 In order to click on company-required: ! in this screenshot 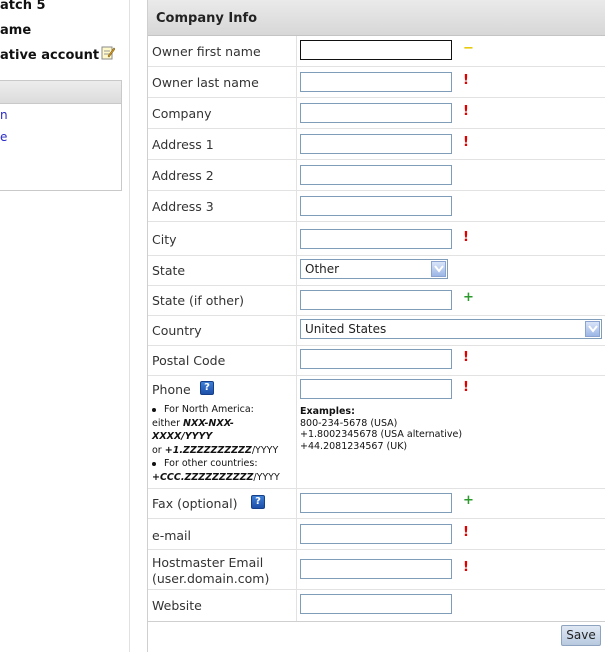, I will do `click(466, 111)`.